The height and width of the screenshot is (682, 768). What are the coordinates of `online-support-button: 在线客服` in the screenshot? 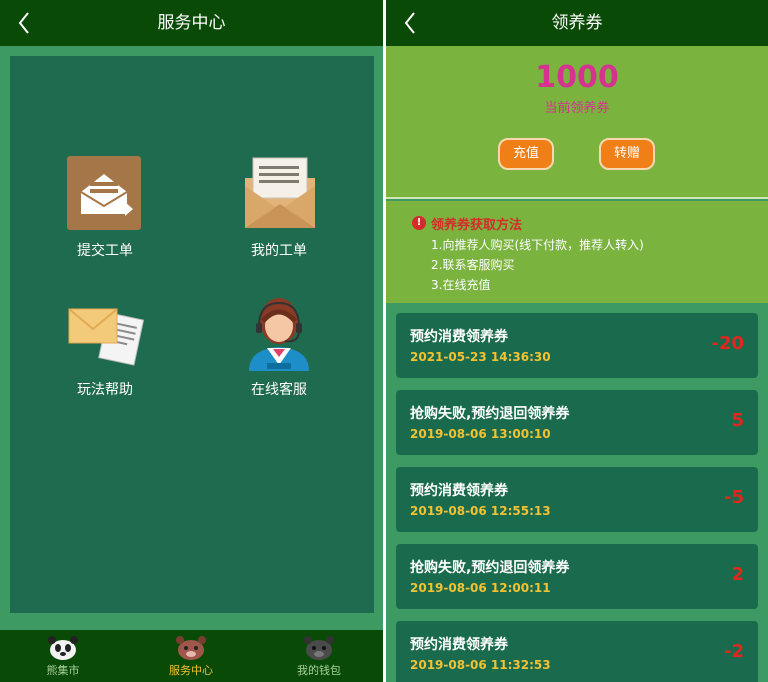 It's located at (279, 346).